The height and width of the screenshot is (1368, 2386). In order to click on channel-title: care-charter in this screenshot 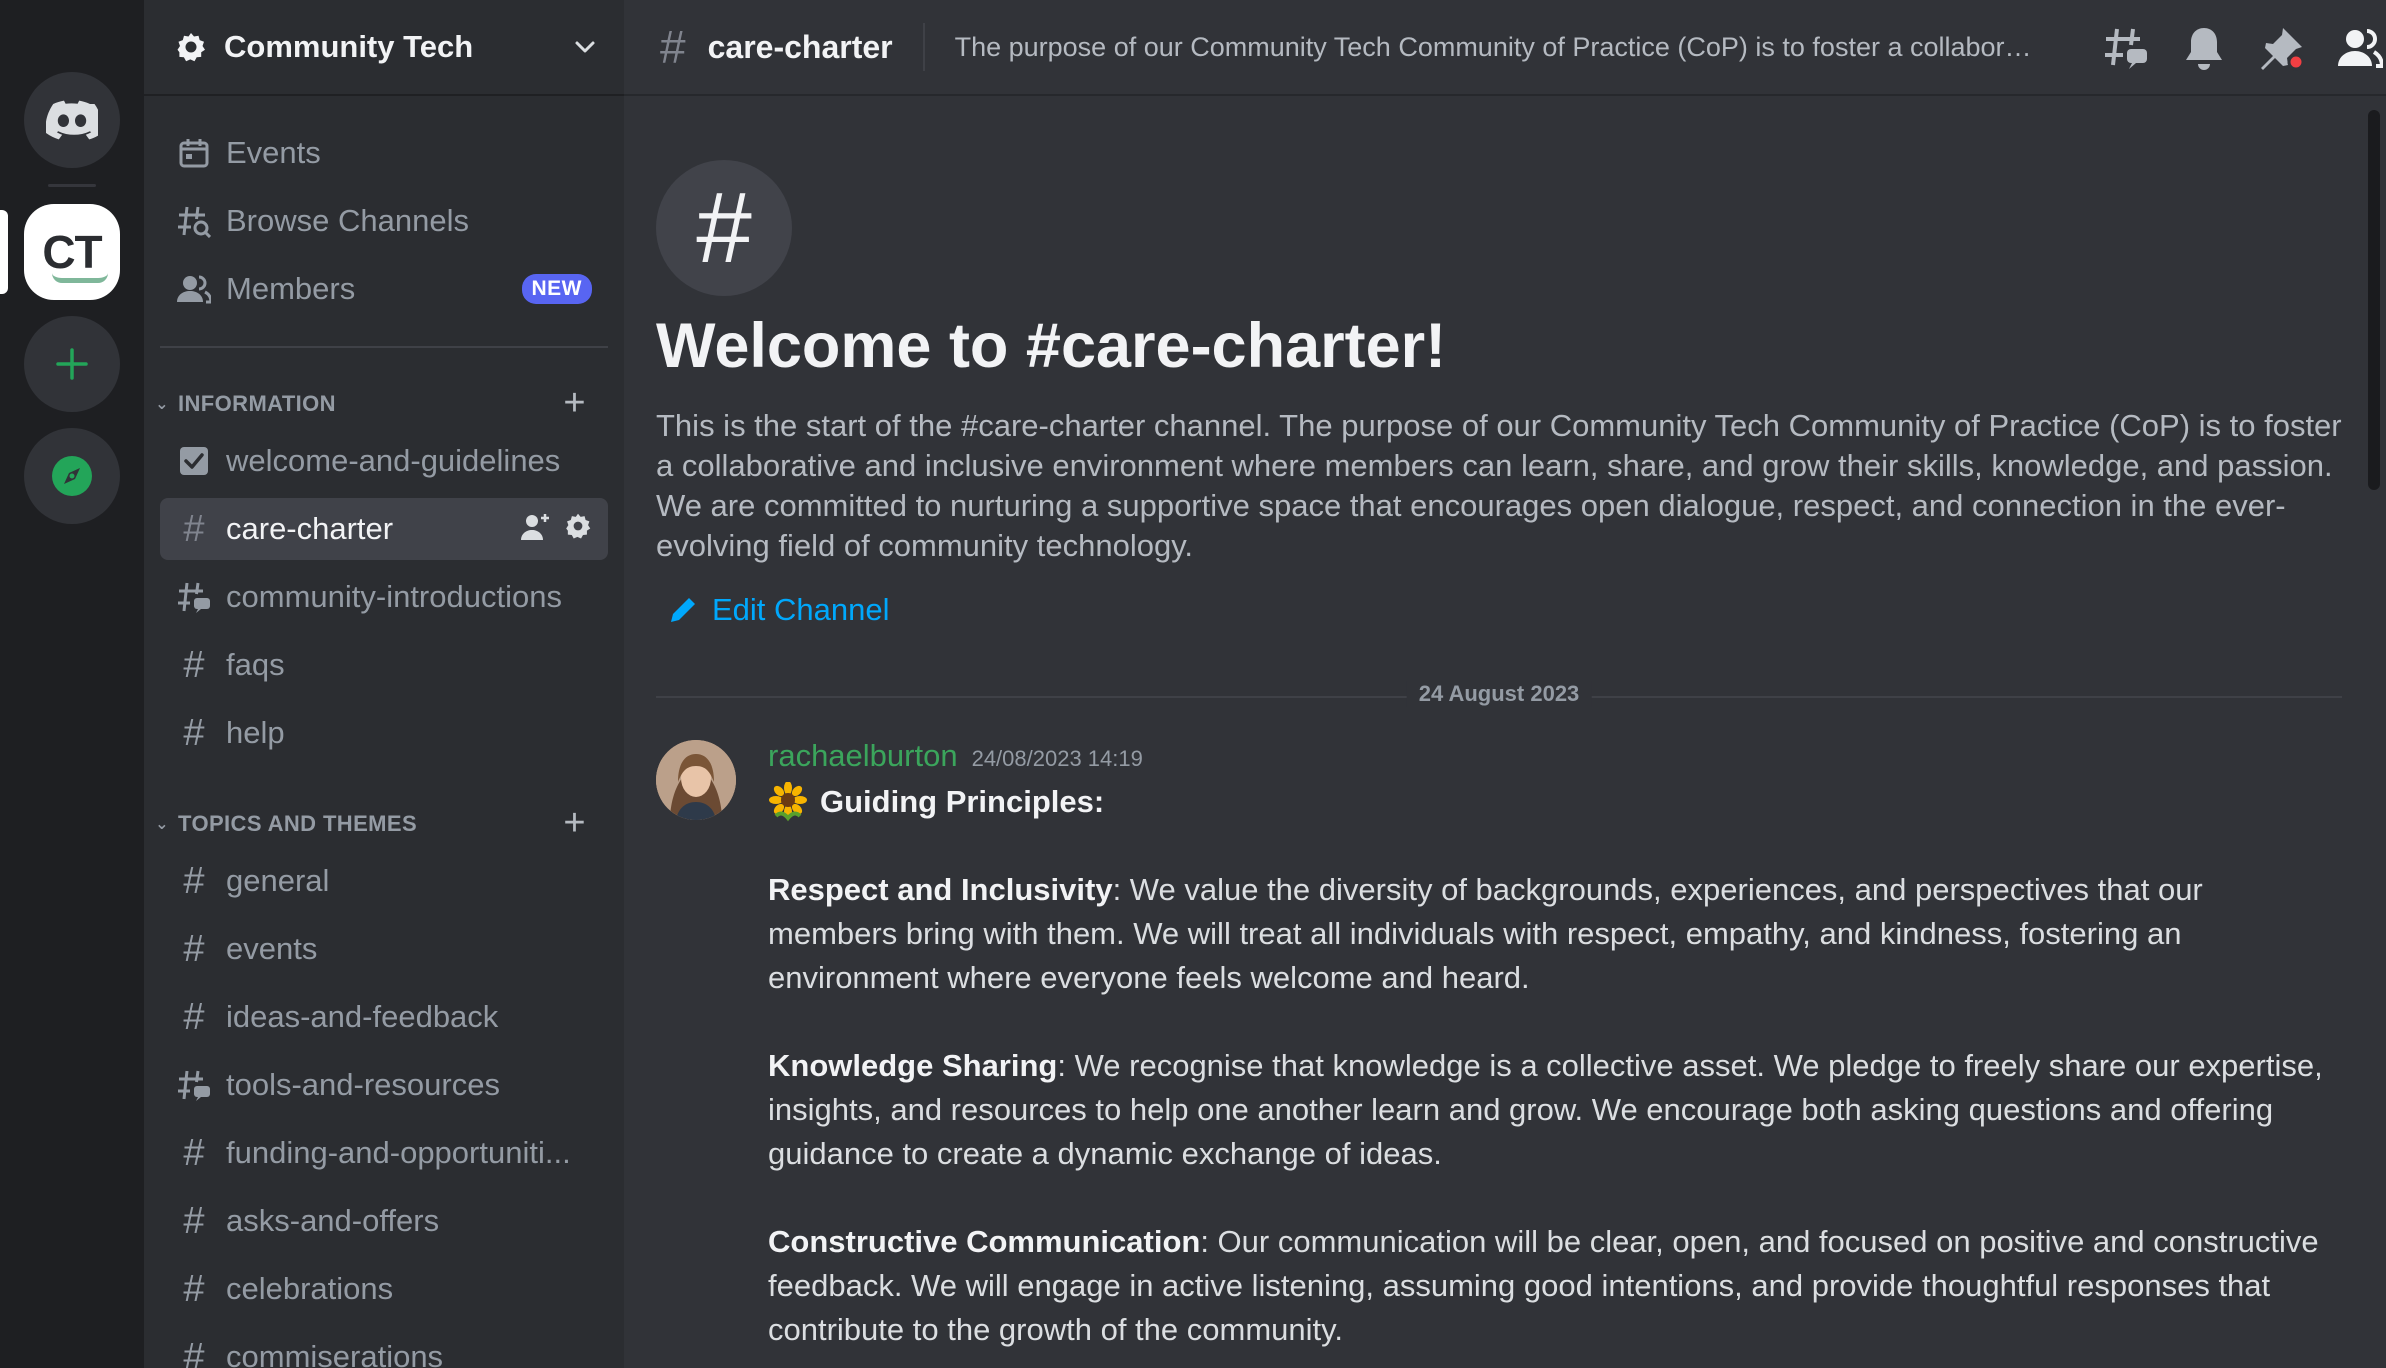, I will do `click(800, 46)`.